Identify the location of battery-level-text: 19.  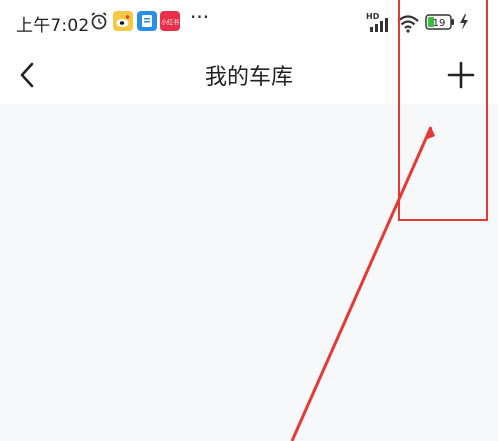
(439, 23).